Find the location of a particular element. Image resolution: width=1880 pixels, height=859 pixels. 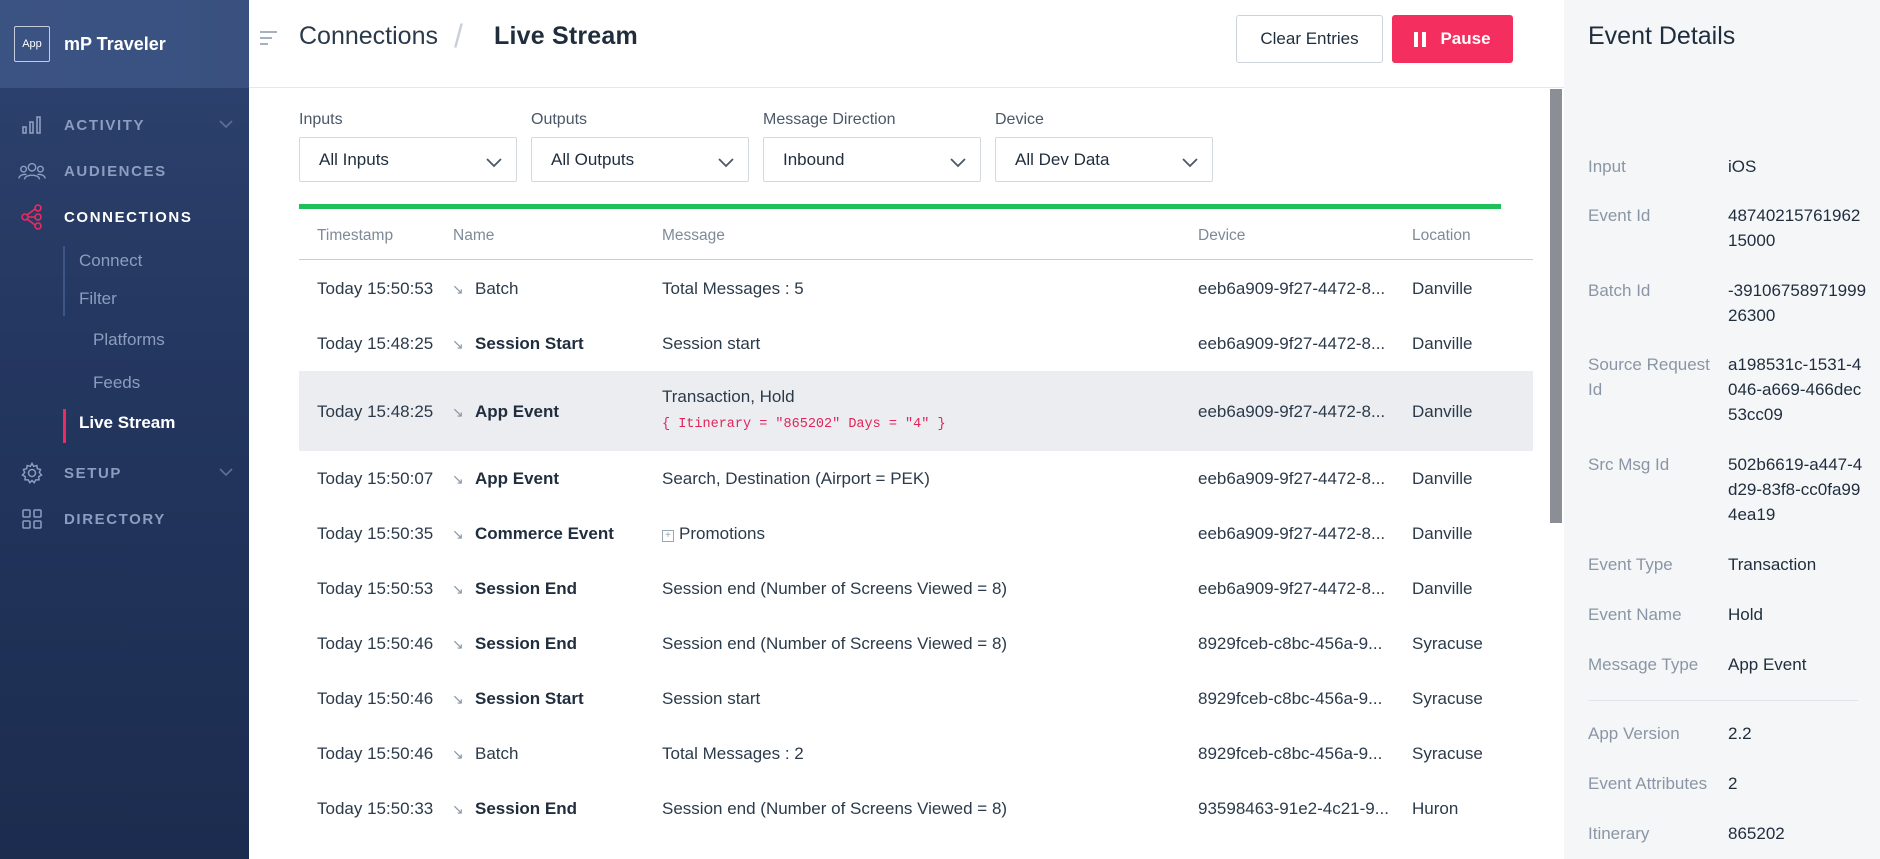

app-logo: App is located at coordinates (32, 44).